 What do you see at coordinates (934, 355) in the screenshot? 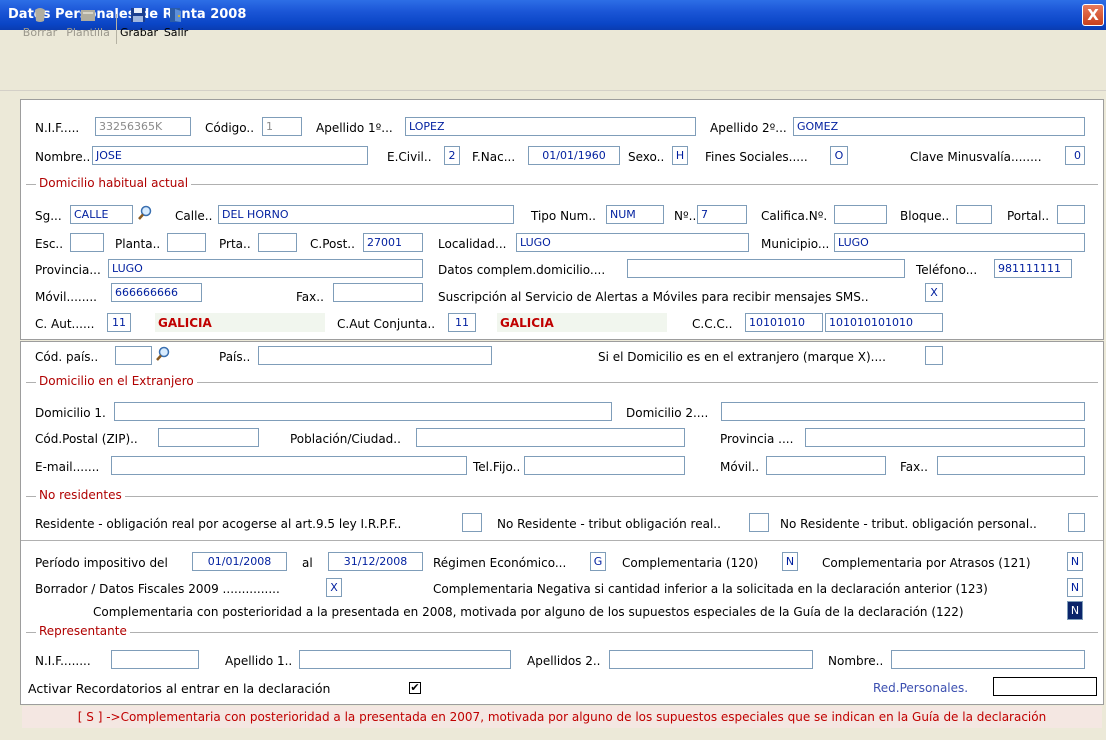
I see `si-extranjero-field` at bounding box center [934, 355].